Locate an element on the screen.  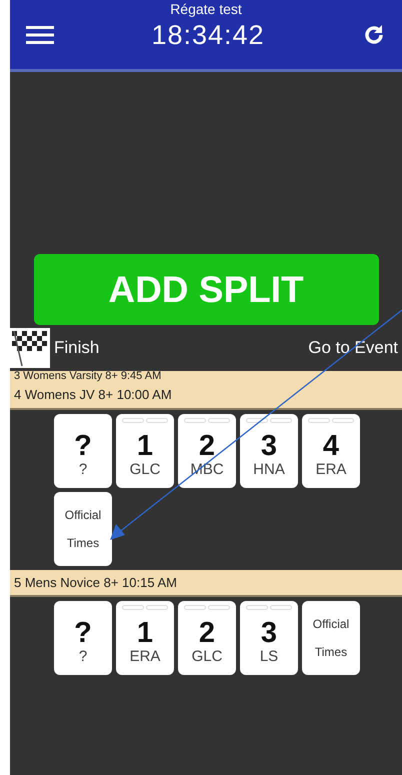
crew-tile: 1 ERA is located at coordinates (145, 638).